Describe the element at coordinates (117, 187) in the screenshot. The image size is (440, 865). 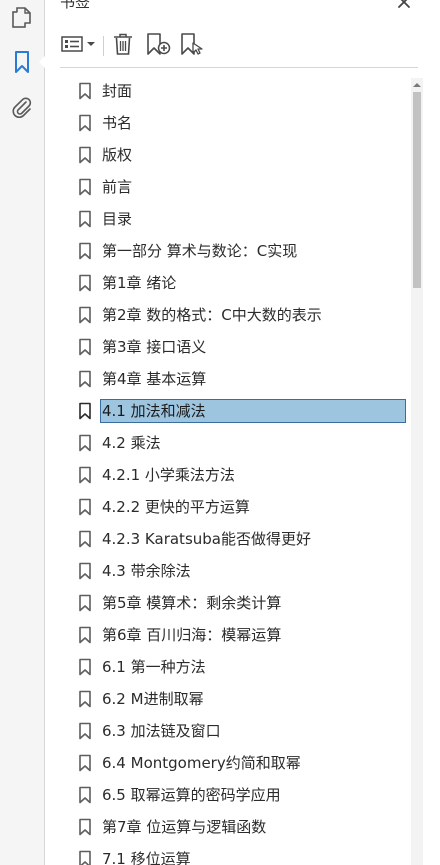
I see `bookmark-label: 前言` at that location.